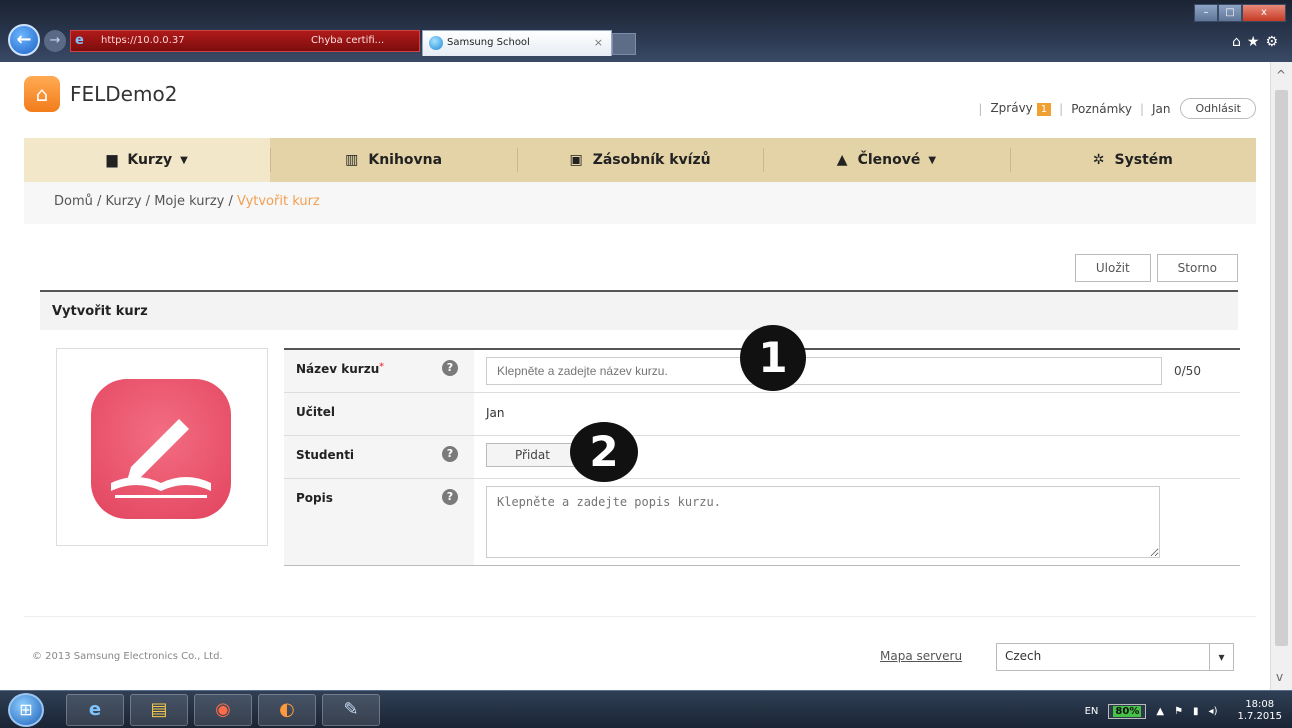 The width and height of the screenshot is (1292, 728). I want to click on add-students-button: Přidat, so click(532, 455).